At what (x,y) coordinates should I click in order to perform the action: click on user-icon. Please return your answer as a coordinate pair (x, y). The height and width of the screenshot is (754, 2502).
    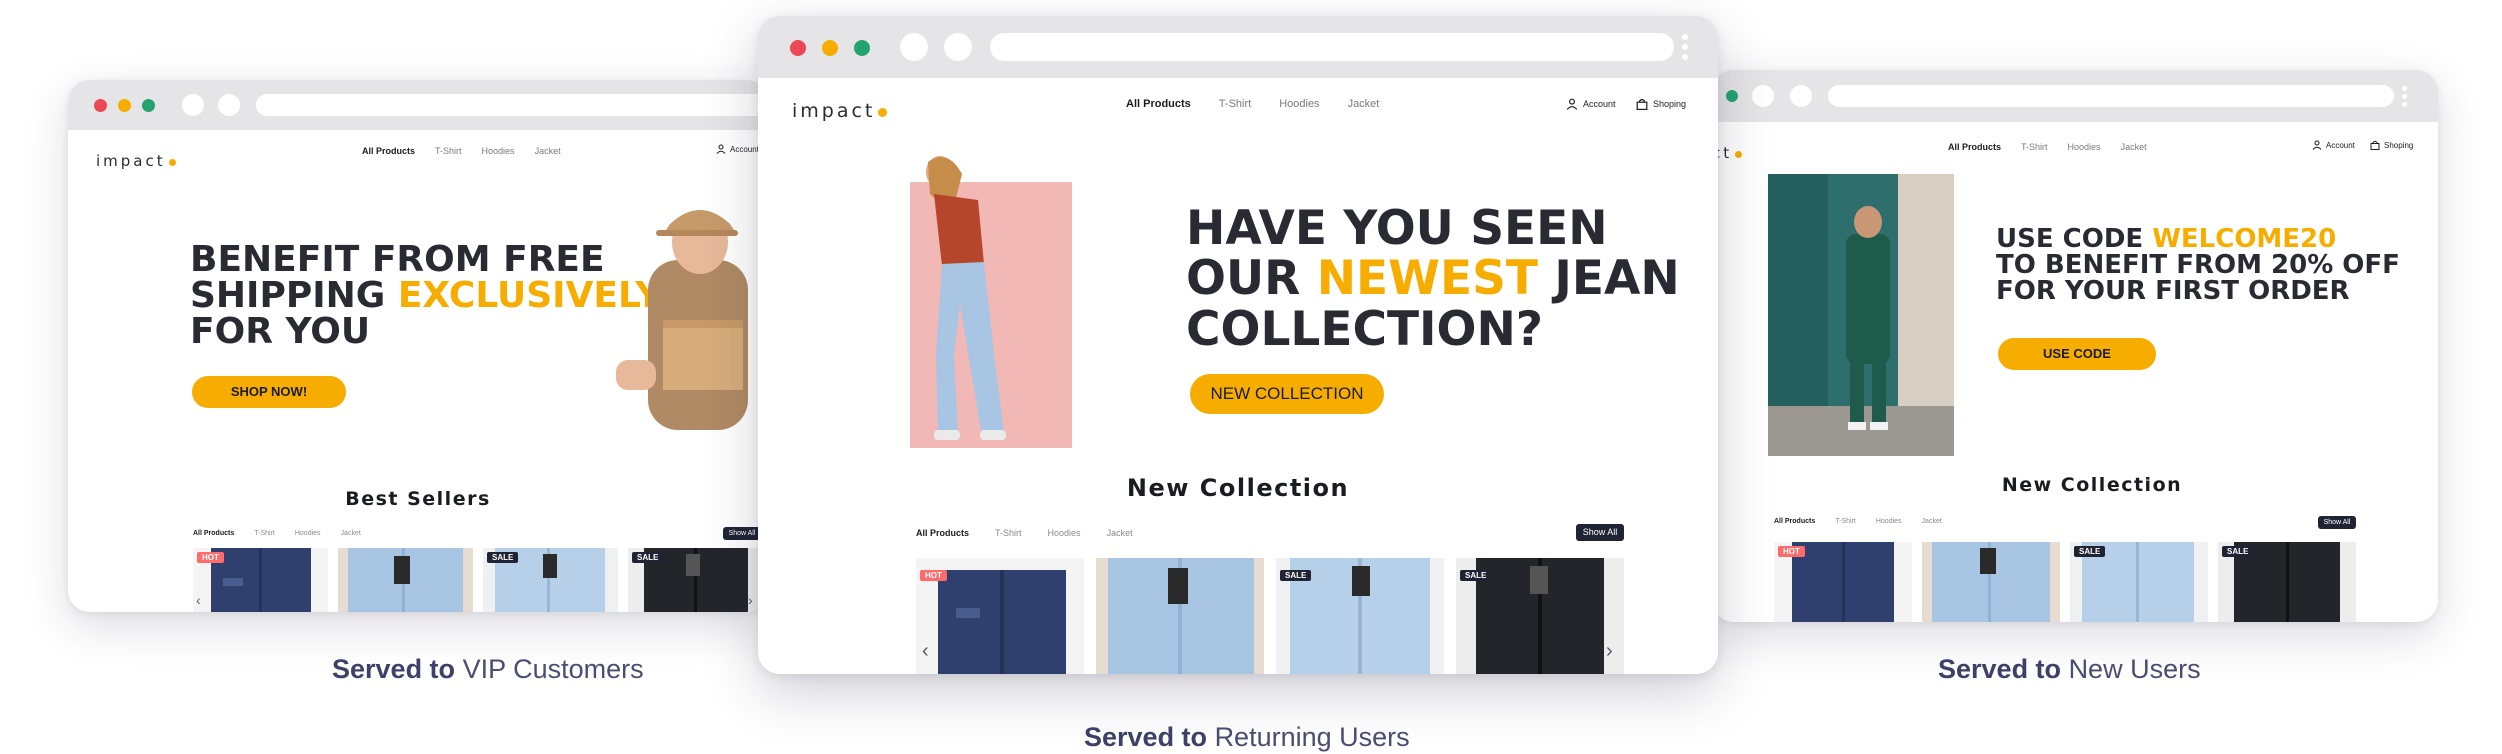
    Looking at the image, I should click on (2317, 145).